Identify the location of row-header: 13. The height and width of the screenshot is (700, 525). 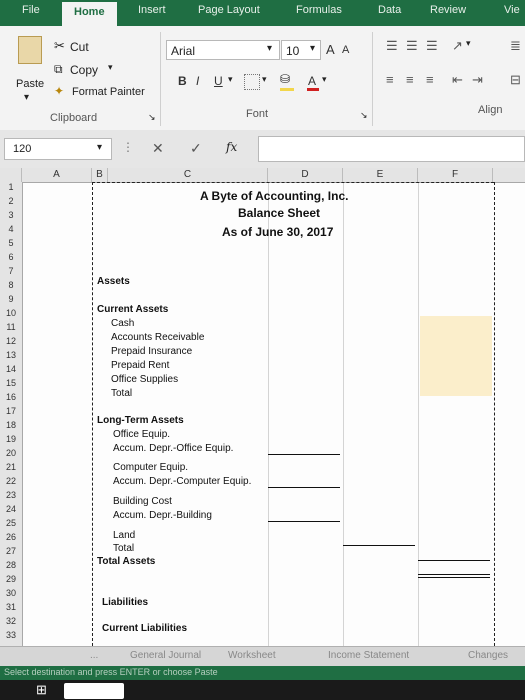
(11, 355).